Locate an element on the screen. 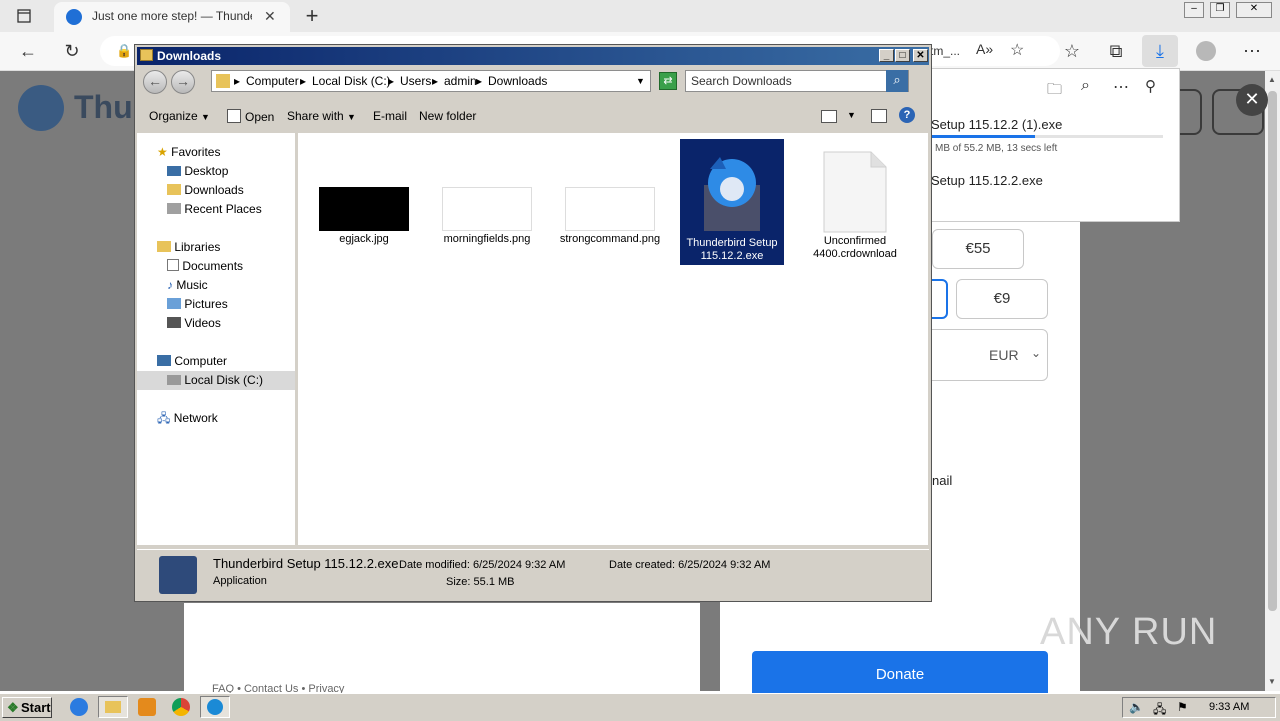 Image resolution: width=1280 pixels, height=721 pixels. nav-desktop: Desktop is located at coordinates (197, 171).